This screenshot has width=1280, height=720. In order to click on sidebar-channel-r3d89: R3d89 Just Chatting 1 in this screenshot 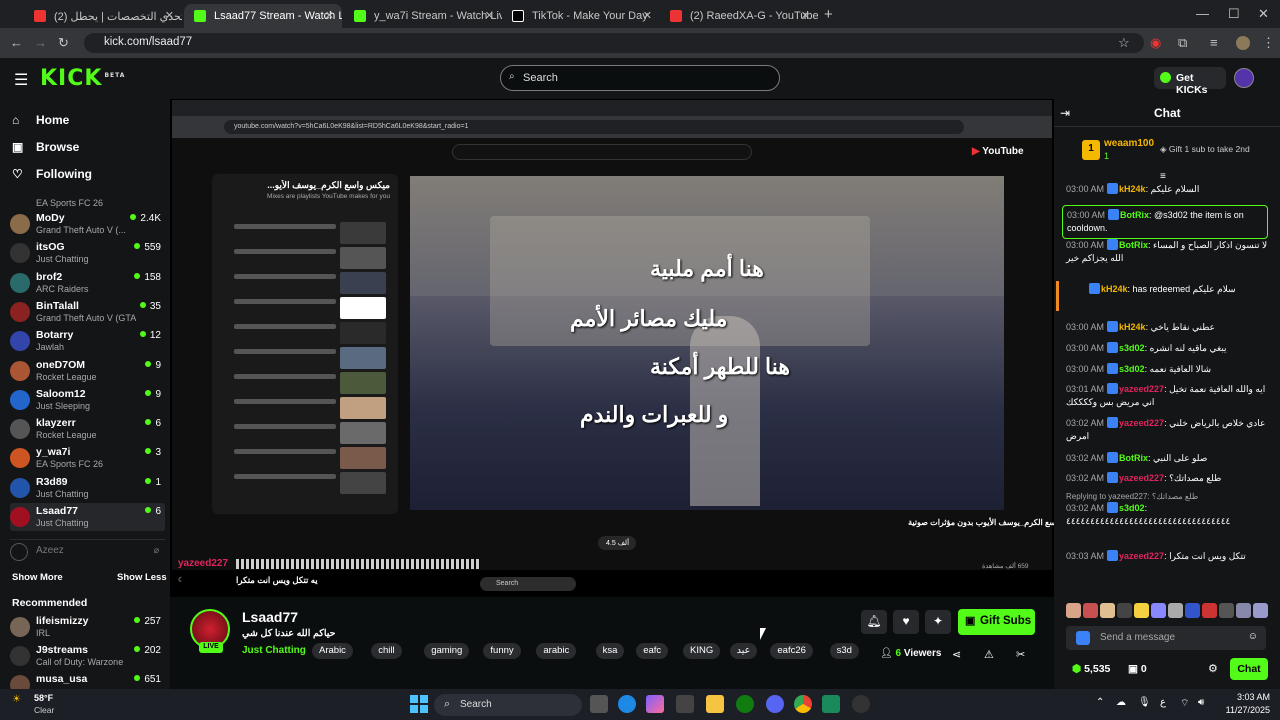, I will do `click(87, 488)`.